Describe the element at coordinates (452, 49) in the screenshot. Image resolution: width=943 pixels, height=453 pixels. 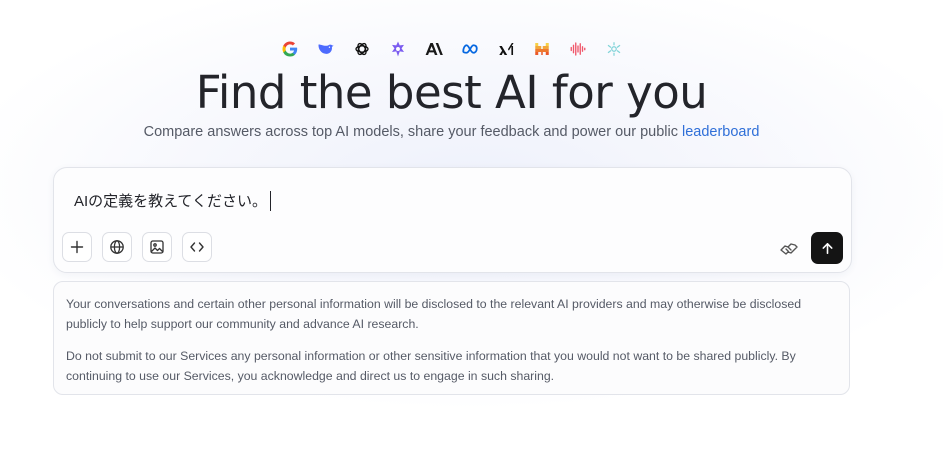
I see `model-logos-row` at that location.